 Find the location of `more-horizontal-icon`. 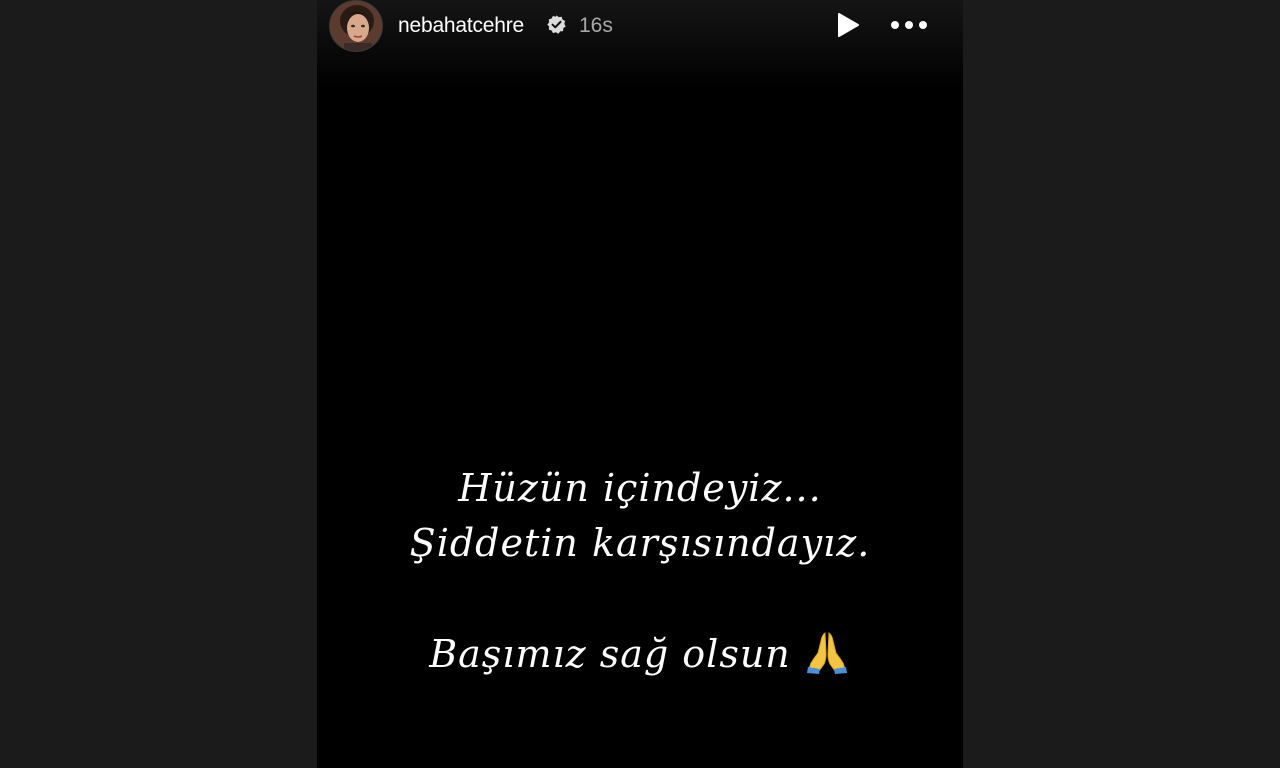

more-horizontal-icon is located at coordinates (909, 25).